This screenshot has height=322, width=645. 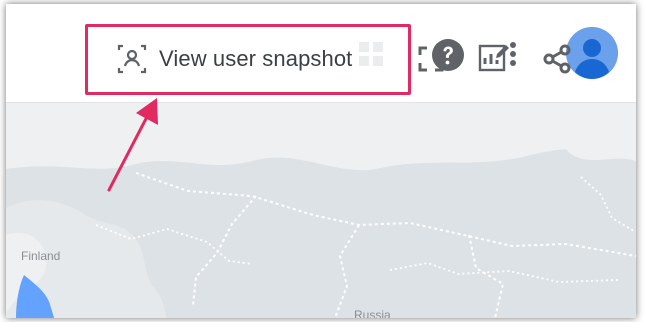 I want to click on share-icon-svg, so click(x=557, y=59).